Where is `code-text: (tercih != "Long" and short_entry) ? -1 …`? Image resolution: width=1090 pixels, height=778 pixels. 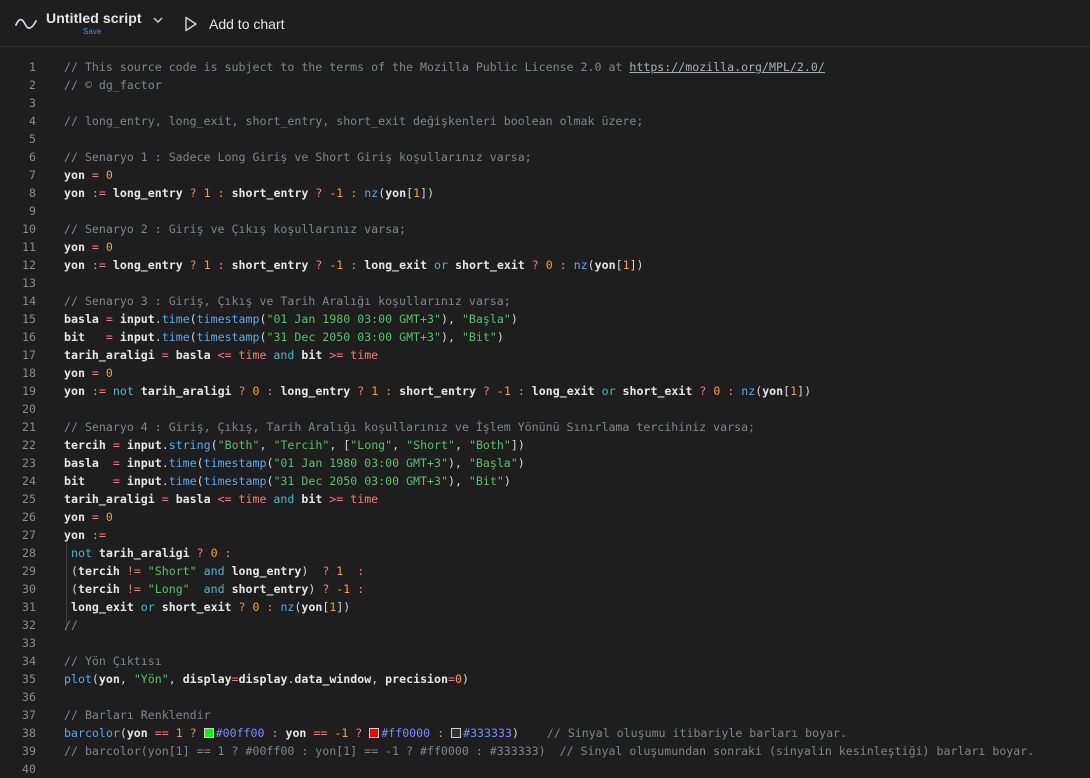
code-text: (tercih != "Long" and short_entry) ? -1 … is located at coordinates (214, 589).